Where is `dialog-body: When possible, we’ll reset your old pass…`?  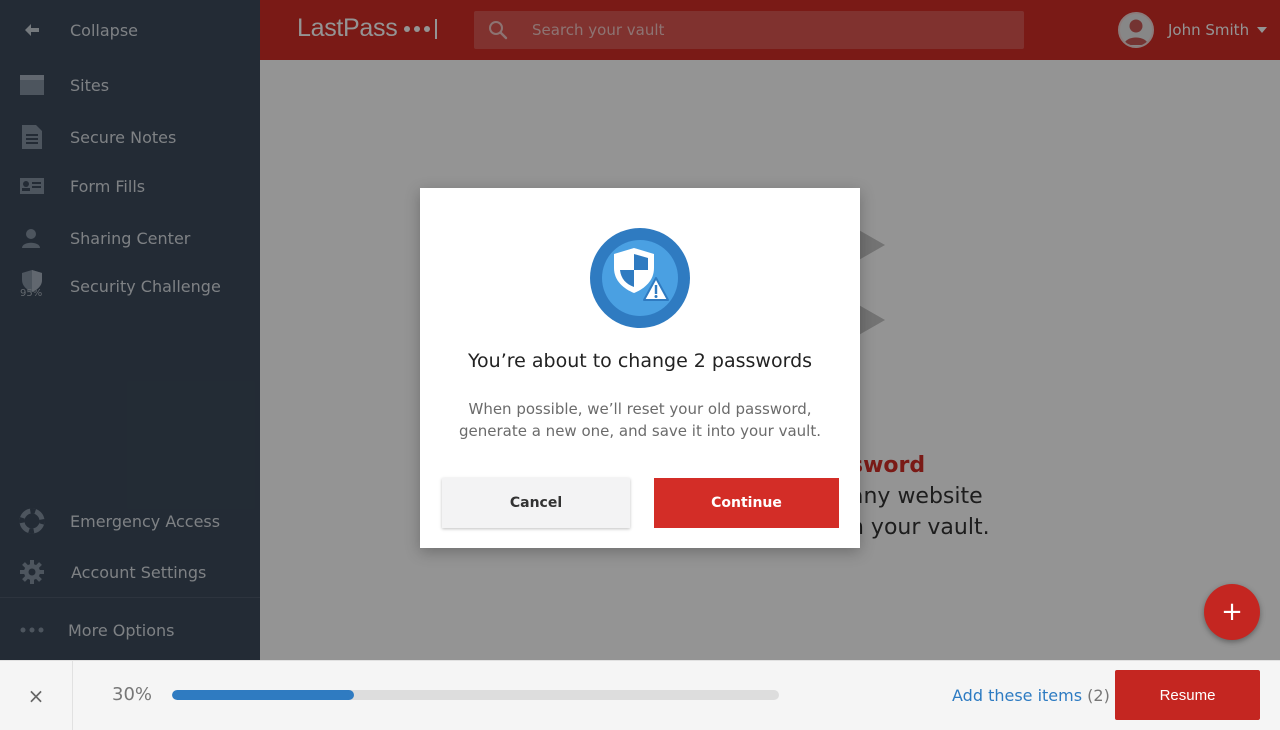 dialog-body: When possible, we’ll reset your old pass… is located at coordinates (640, 420).